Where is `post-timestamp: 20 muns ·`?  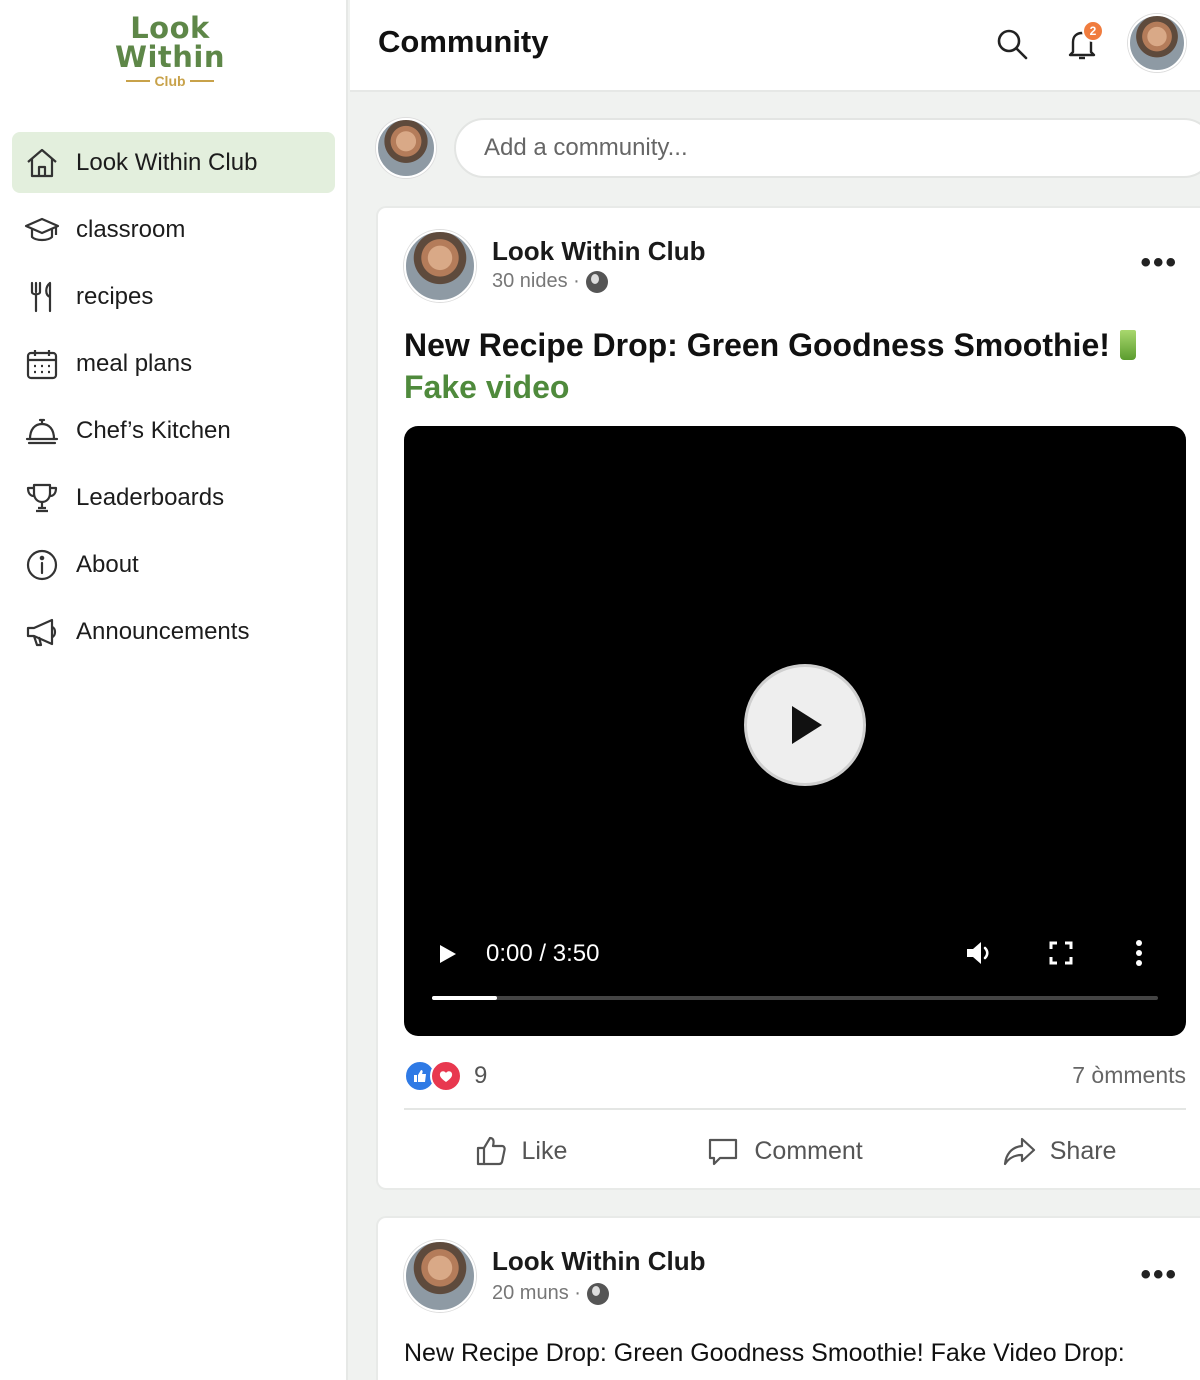 post-timestamp: 20 muns · is located at coordinates (536, 1293).